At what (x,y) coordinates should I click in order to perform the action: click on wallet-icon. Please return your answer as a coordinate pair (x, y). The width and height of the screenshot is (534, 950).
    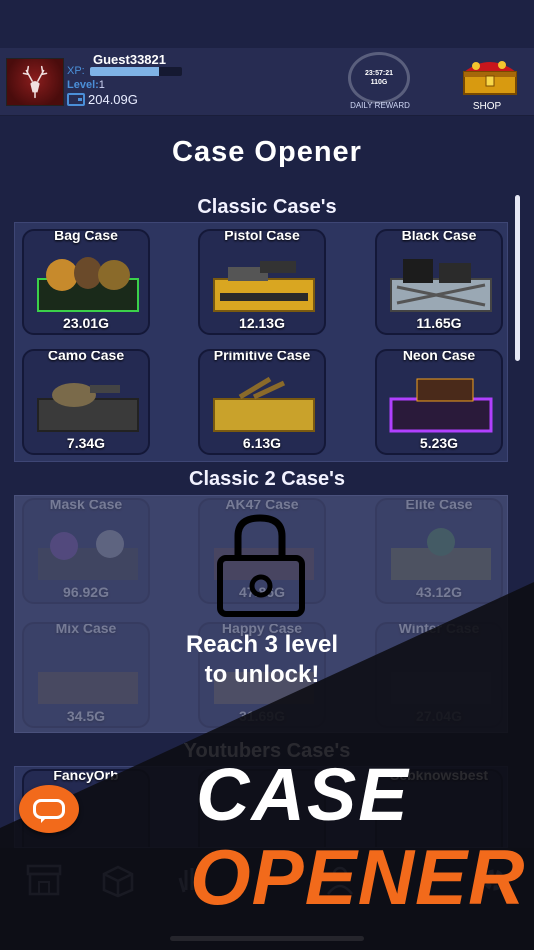
    Looking at the image, I should click on (76, 99).